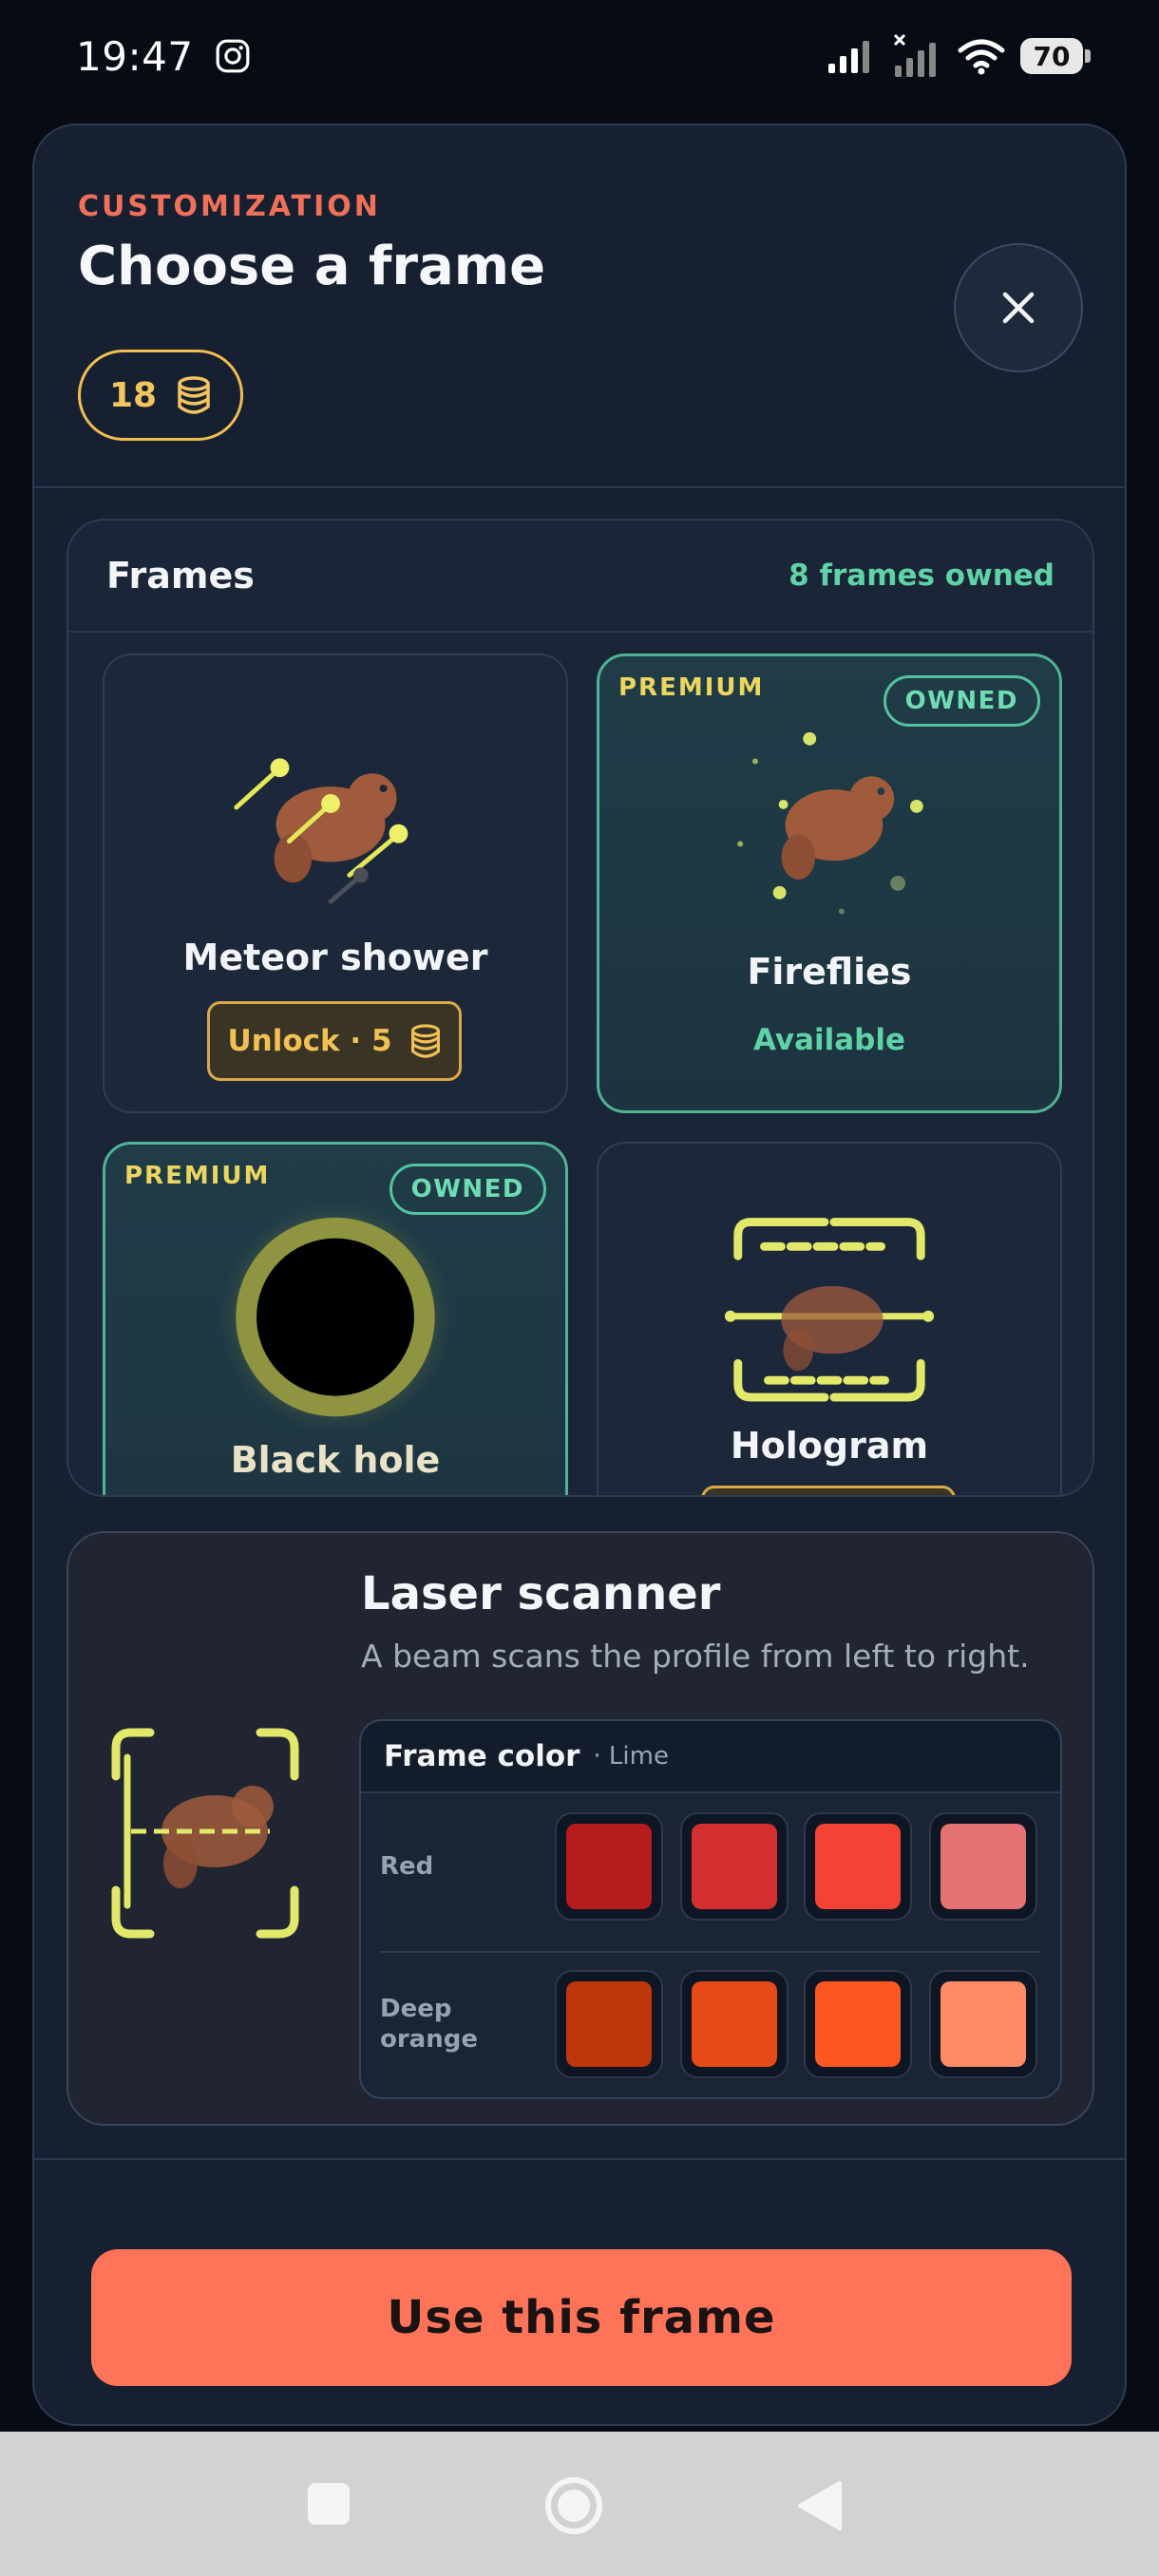 The image size is (1159, 2576). What do you see at coordinates (1052, 56) in the screenshot?
I see `battery-level: 70` at bounding box center [1052, 56].